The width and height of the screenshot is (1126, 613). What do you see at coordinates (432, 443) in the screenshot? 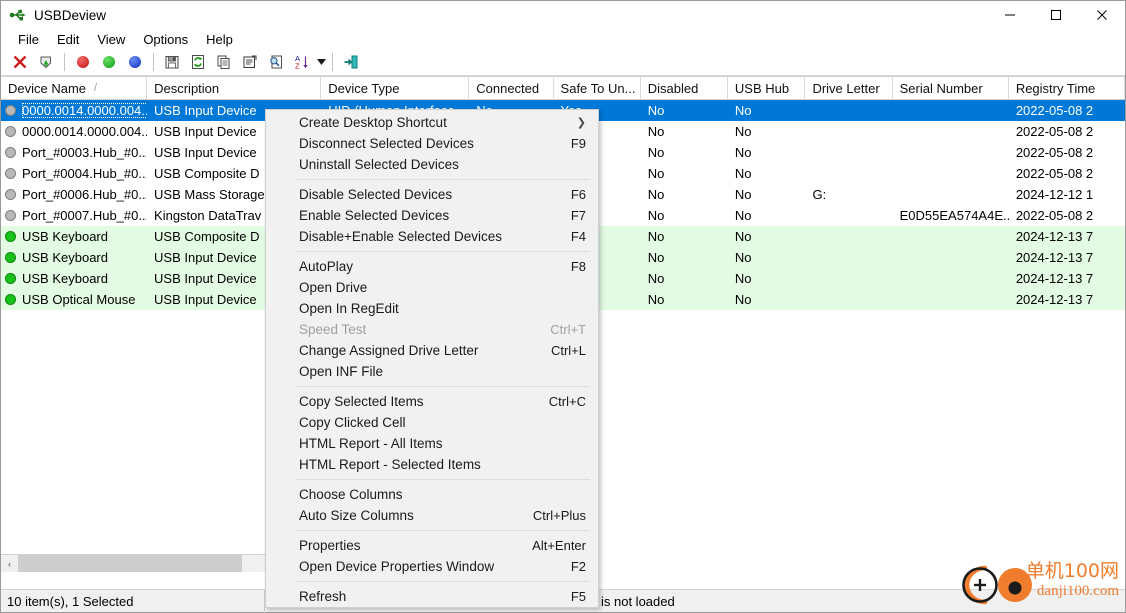
I see `menu-item-html-report-all-items: HTML Report - All Items` at bounding box center [432, 443].